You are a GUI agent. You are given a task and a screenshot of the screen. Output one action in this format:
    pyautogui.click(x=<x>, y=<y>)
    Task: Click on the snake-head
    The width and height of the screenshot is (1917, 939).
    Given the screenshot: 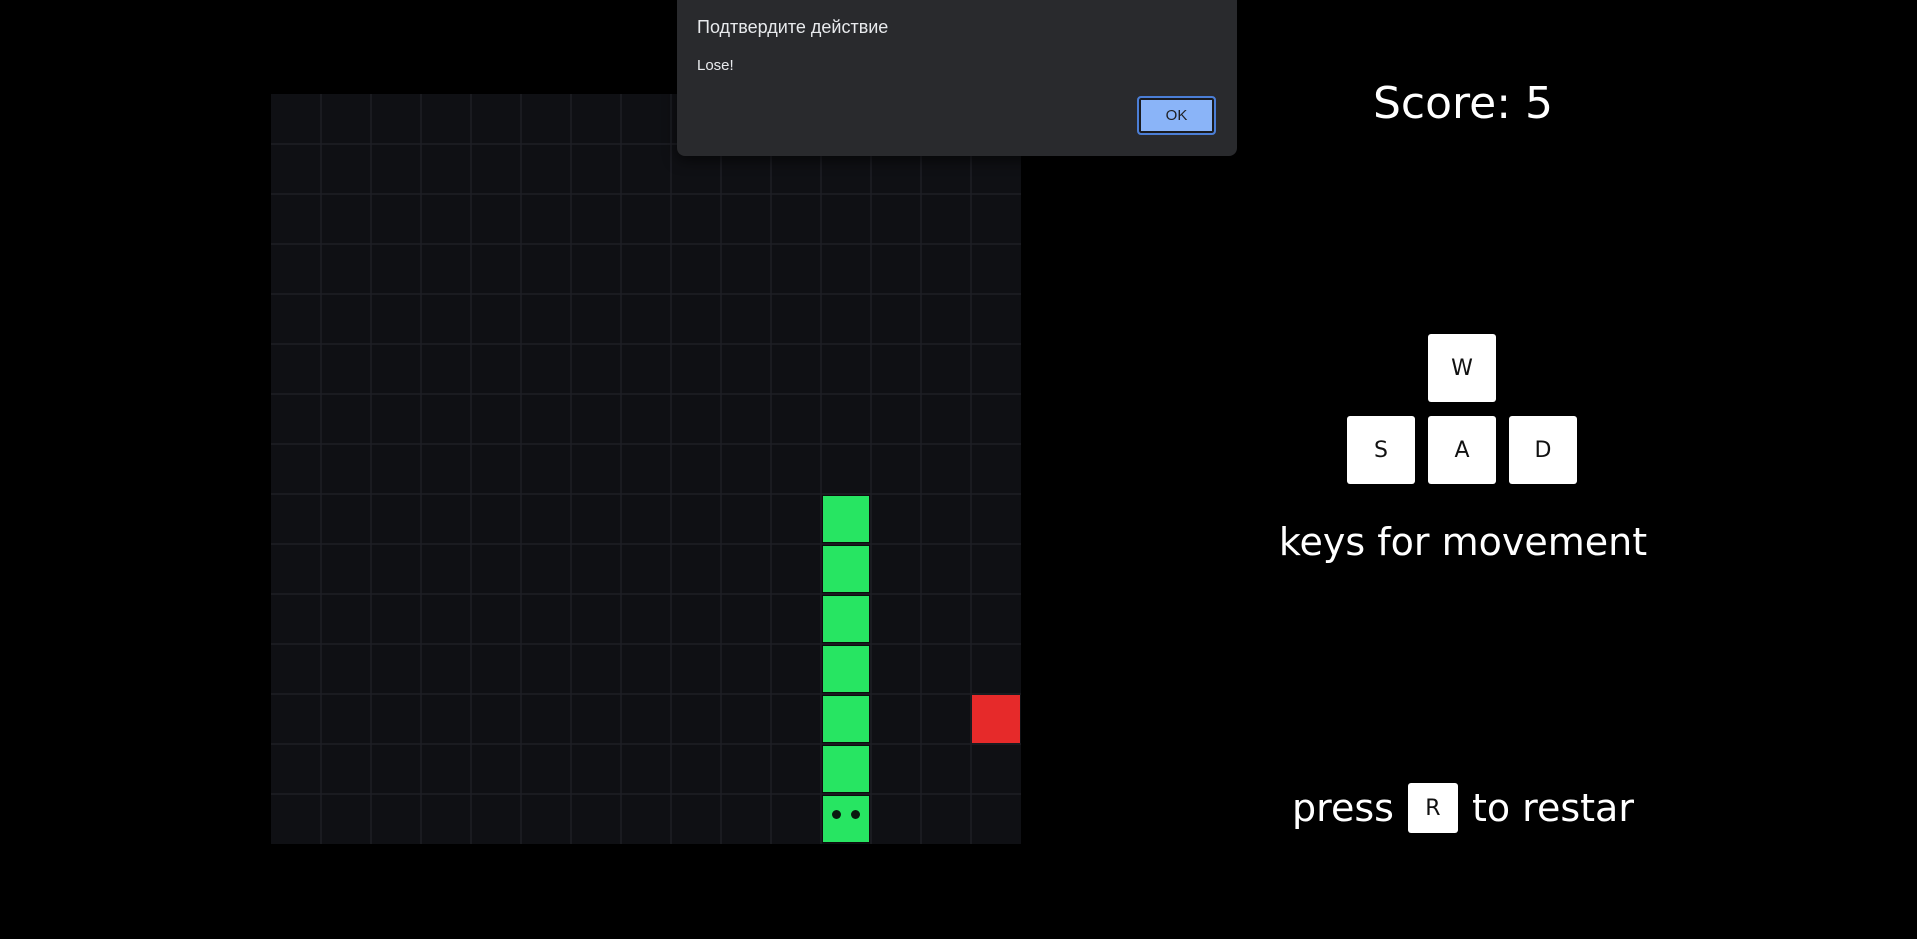 What is the action you would take?
    pyautogui.click(x=846, y=819)
    